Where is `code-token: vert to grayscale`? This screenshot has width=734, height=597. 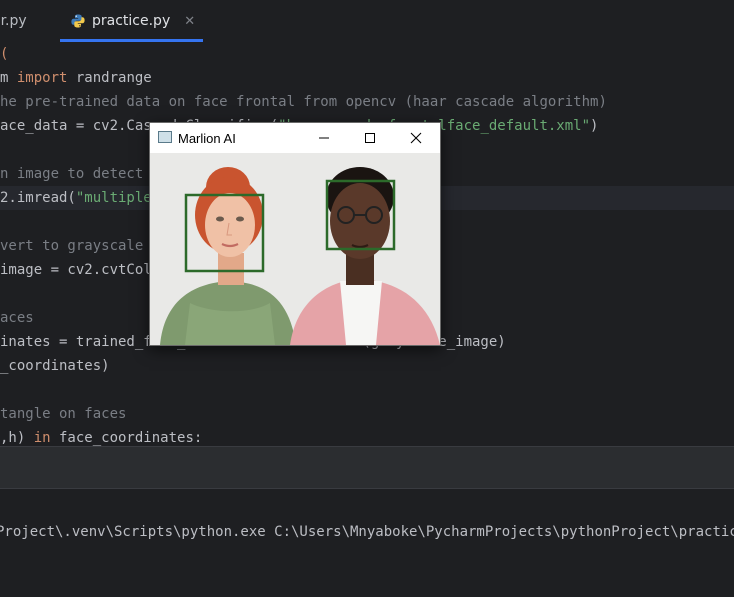
code-token: vert to grayscale is located at coordinates (72, 246).